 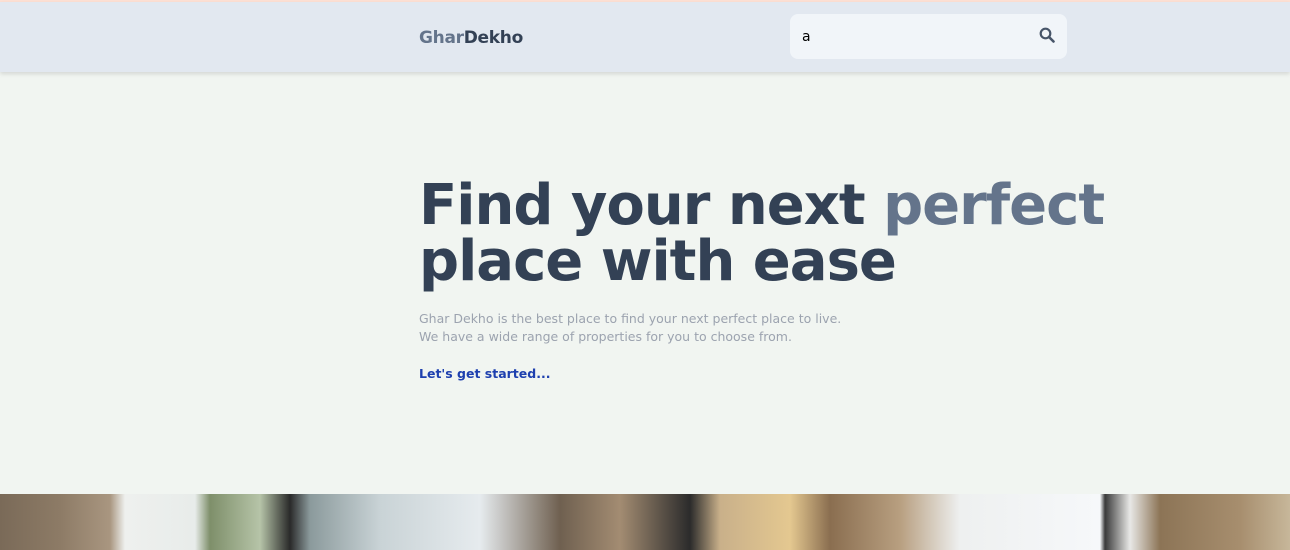 What do you see at coordinates (471, 38) in the screenshot?
I see `logo: GharDekho` at bounding box center [471, 38].